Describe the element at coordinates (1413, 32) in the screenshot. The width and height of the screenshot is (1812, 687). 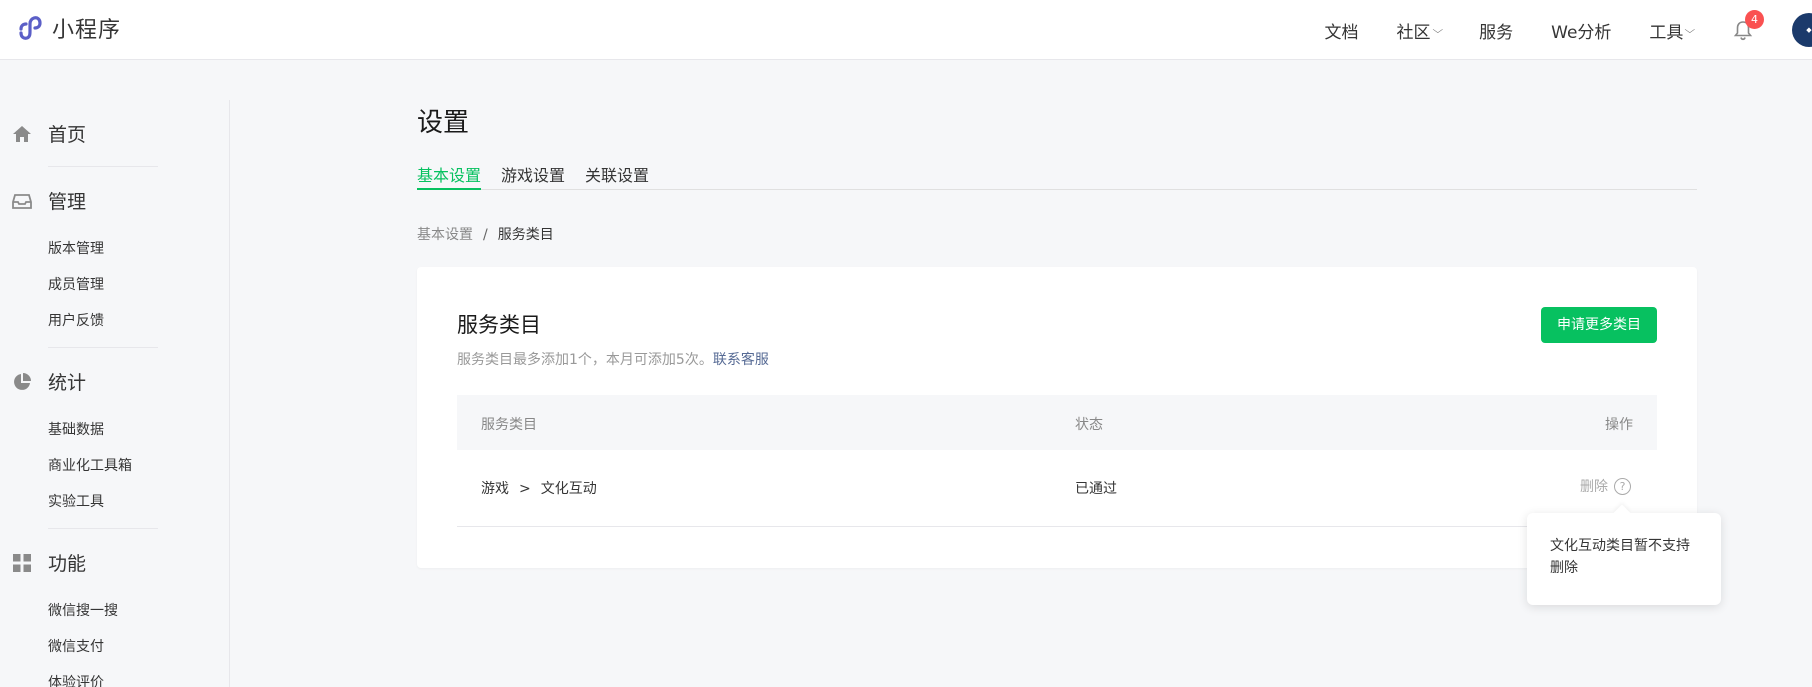
I see `nav-community-label: 社区` at that location.